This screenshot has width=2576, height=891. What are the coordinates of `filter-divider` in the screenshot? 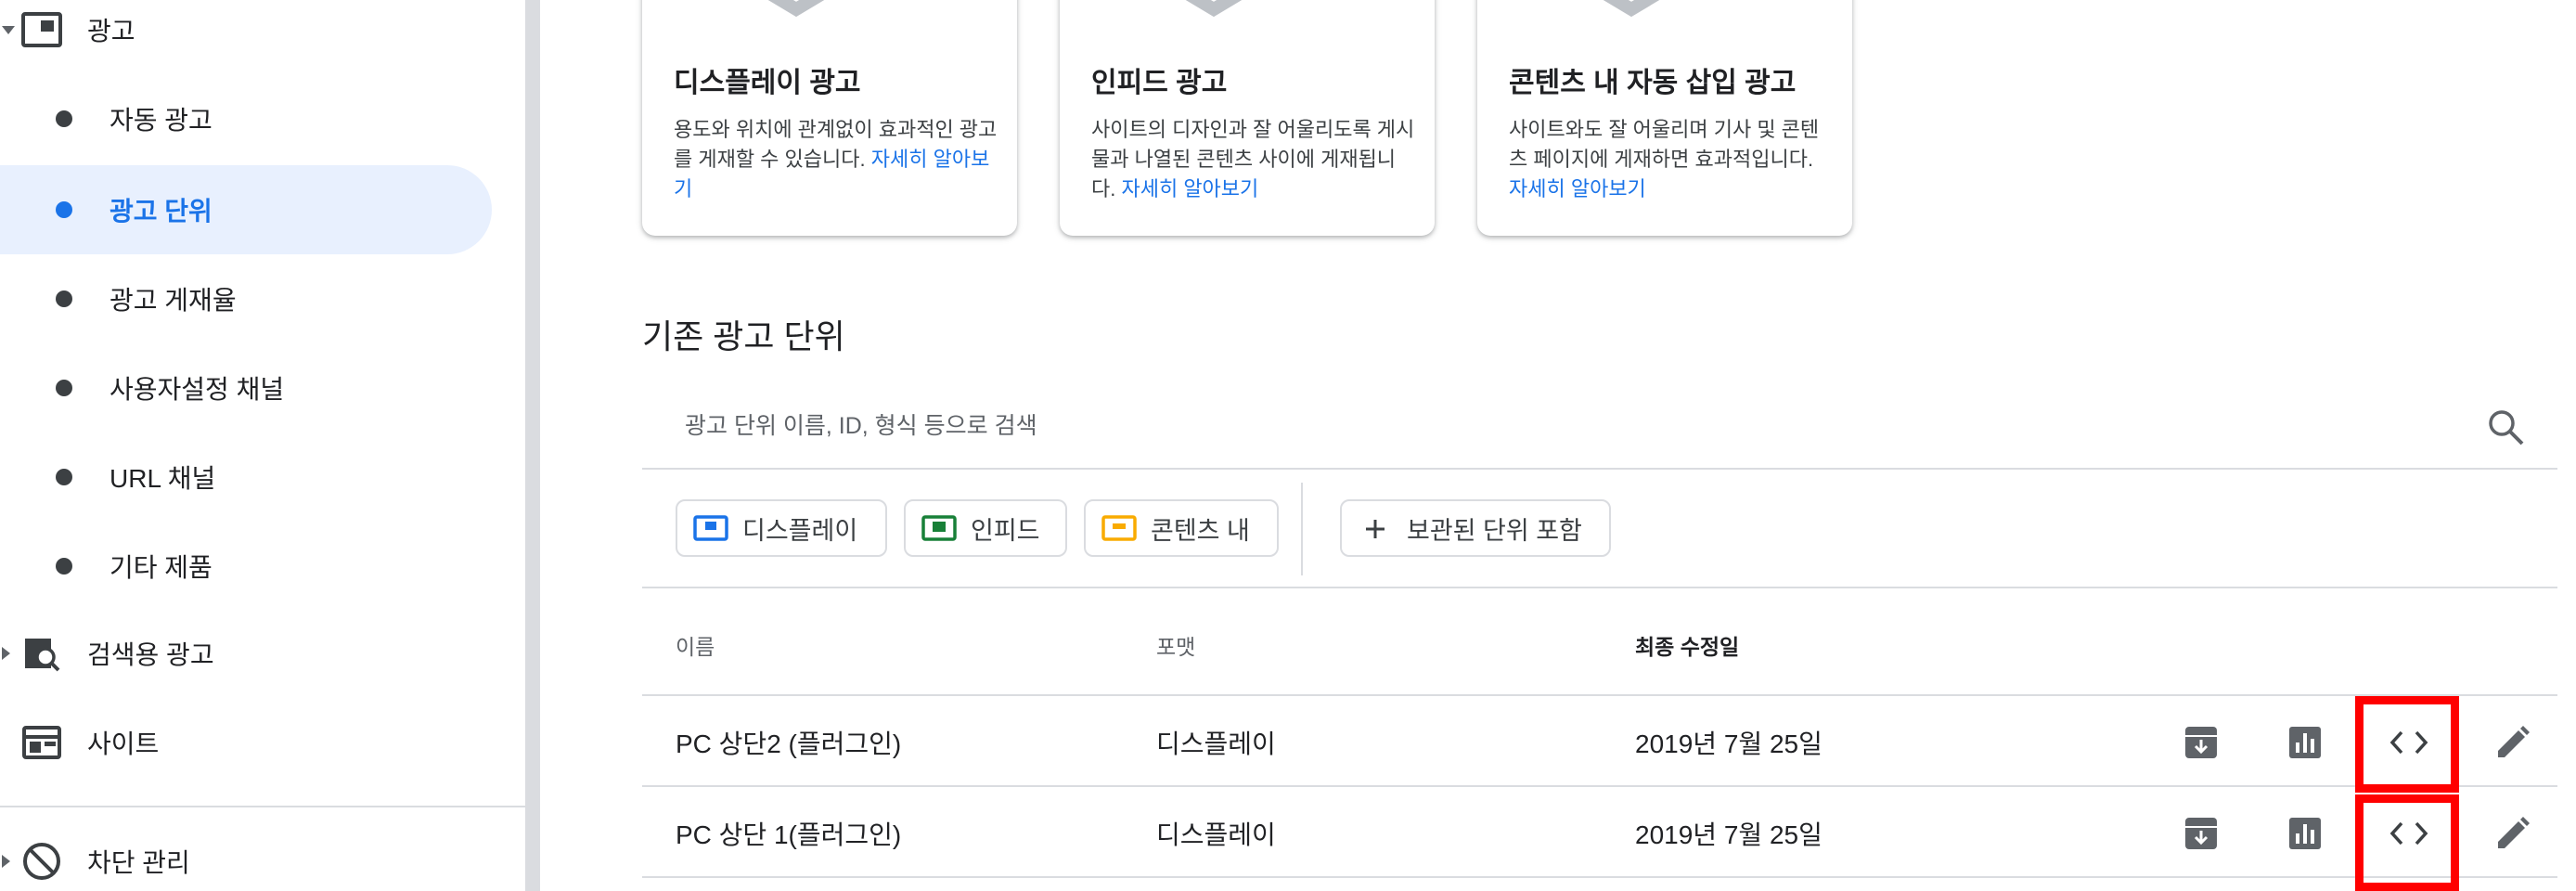 It's located at (1302, 529).